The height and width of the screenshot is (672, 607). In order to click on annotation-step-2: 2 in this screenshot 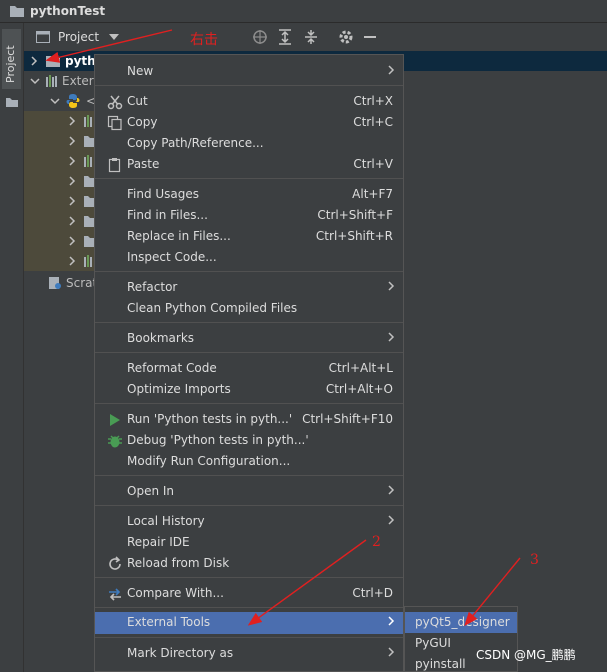, I will do `click(376, 542)`.